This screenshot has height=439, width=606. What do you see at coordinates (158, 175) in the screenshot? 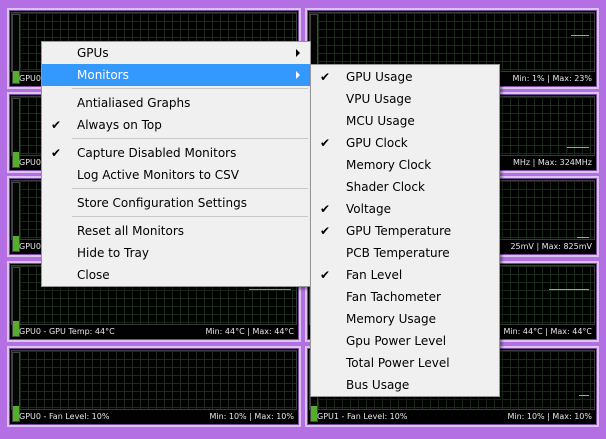
I see `menu-item-label: Log Active Monitors to CSV` at bounding box center [158, 175].